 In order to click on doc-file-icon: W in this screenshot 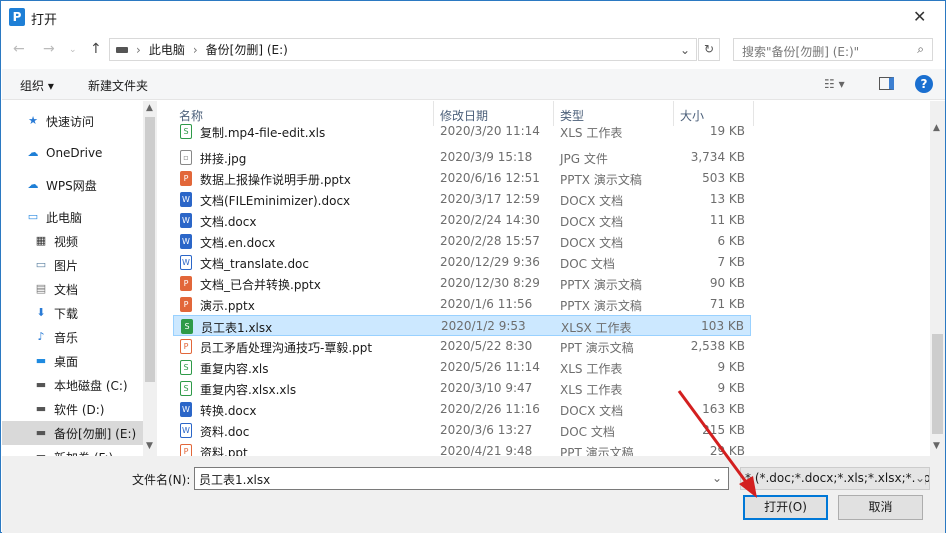, I will do `click(186, 262)`.